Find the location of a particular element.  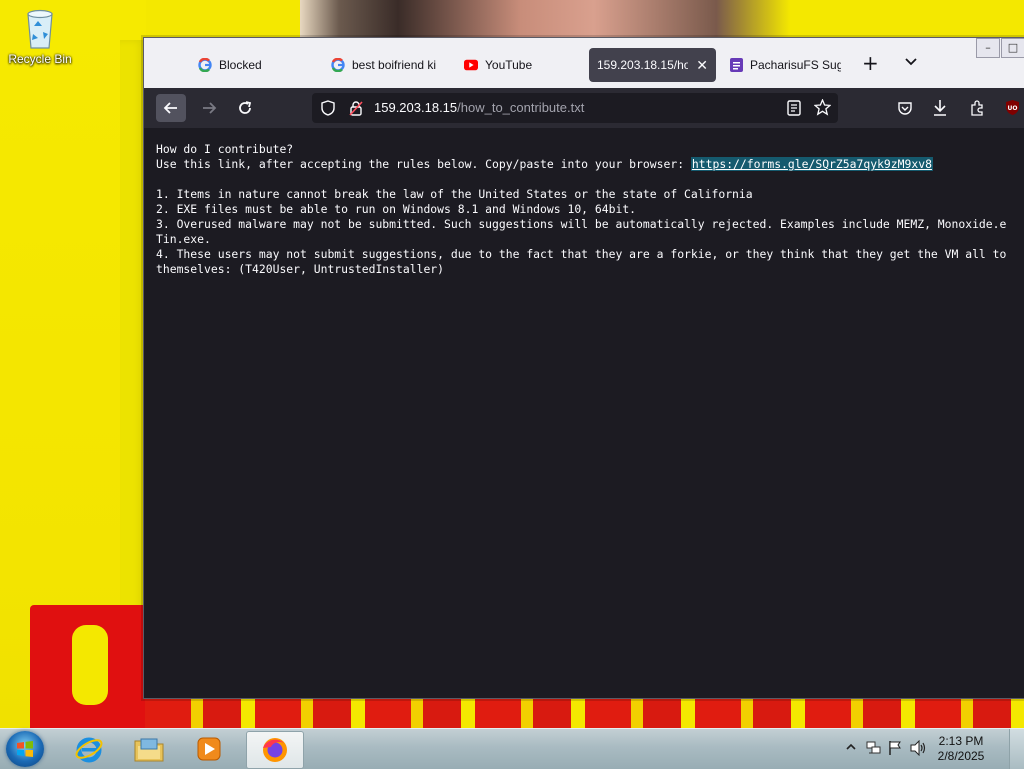

downloads-icon is located at coordinates (940, 107).